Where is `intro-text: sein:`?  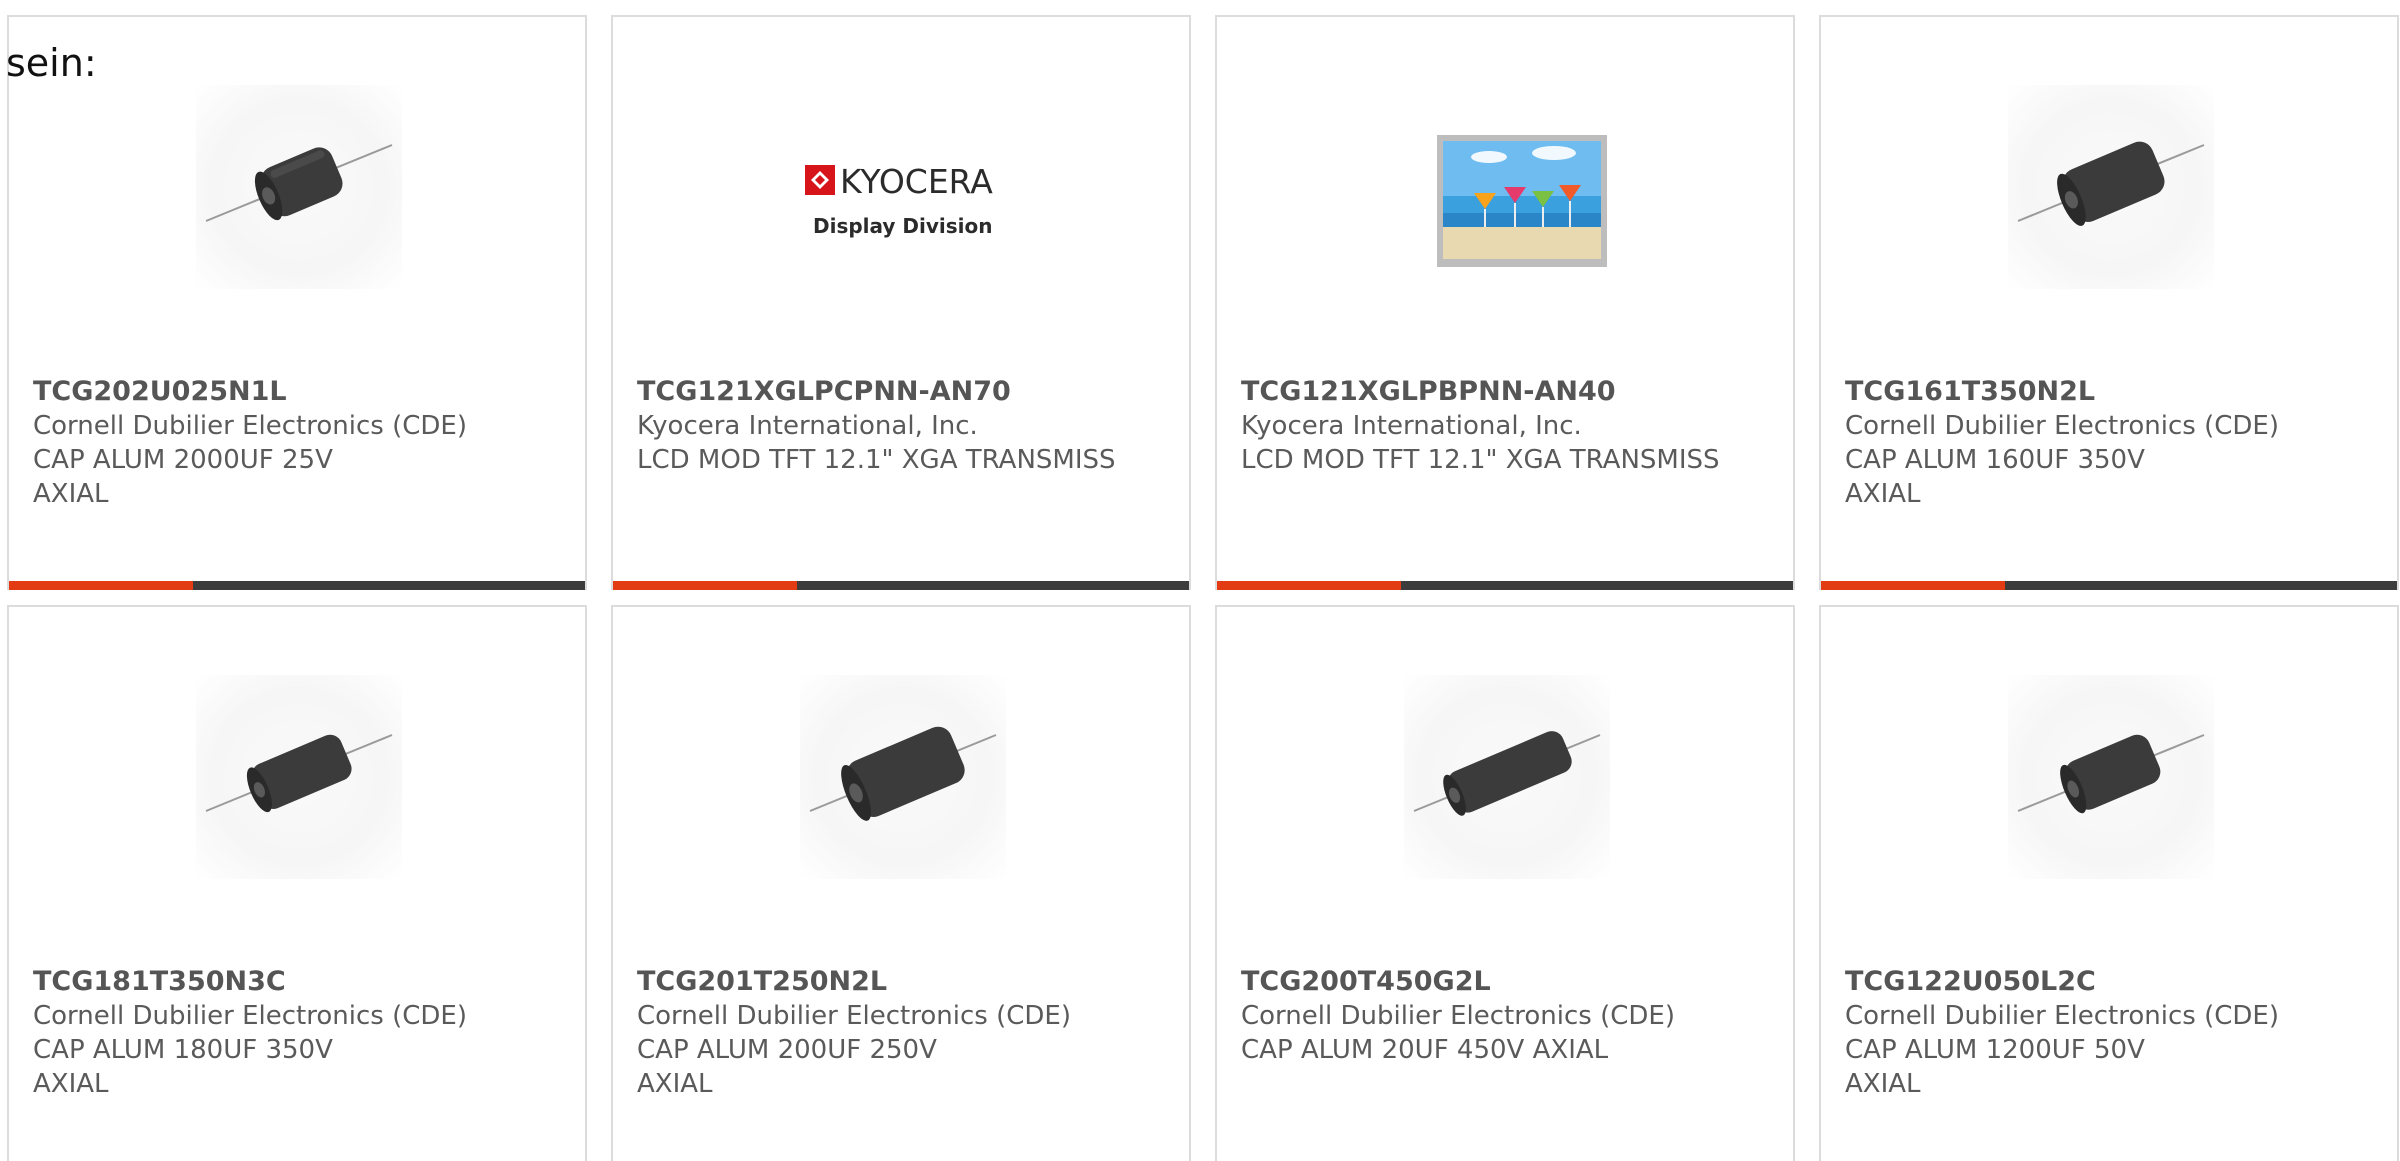 intro-text: sein: is located at coordinates (51, 63).